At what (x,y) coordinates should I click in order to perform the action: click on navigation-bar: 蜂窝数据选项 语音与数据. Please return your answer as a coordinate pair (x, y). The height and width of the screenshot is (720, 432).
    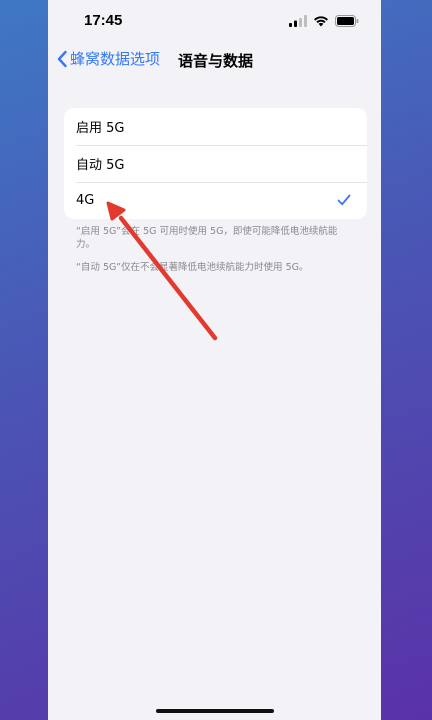
    Looking at the image, I should click on (214, 60).